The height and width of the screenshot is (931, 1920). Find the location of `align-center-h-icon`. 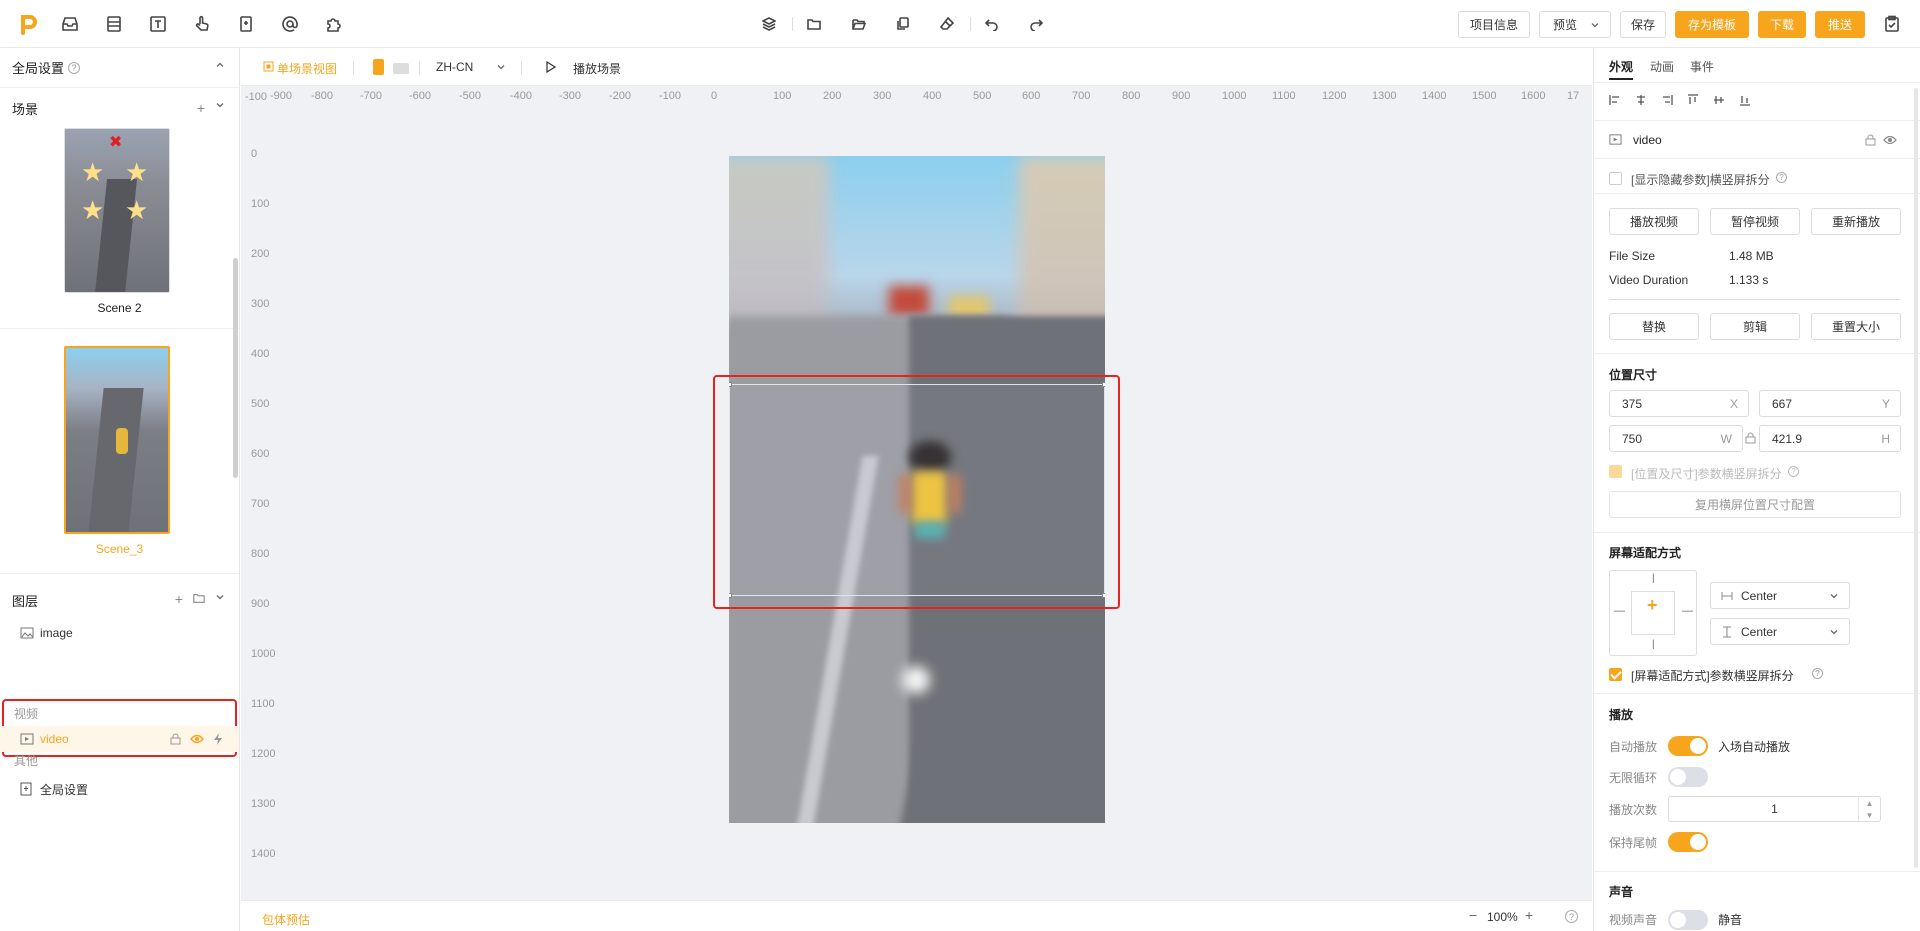

align-center-h-icon is located at coordinates (1641, 100).